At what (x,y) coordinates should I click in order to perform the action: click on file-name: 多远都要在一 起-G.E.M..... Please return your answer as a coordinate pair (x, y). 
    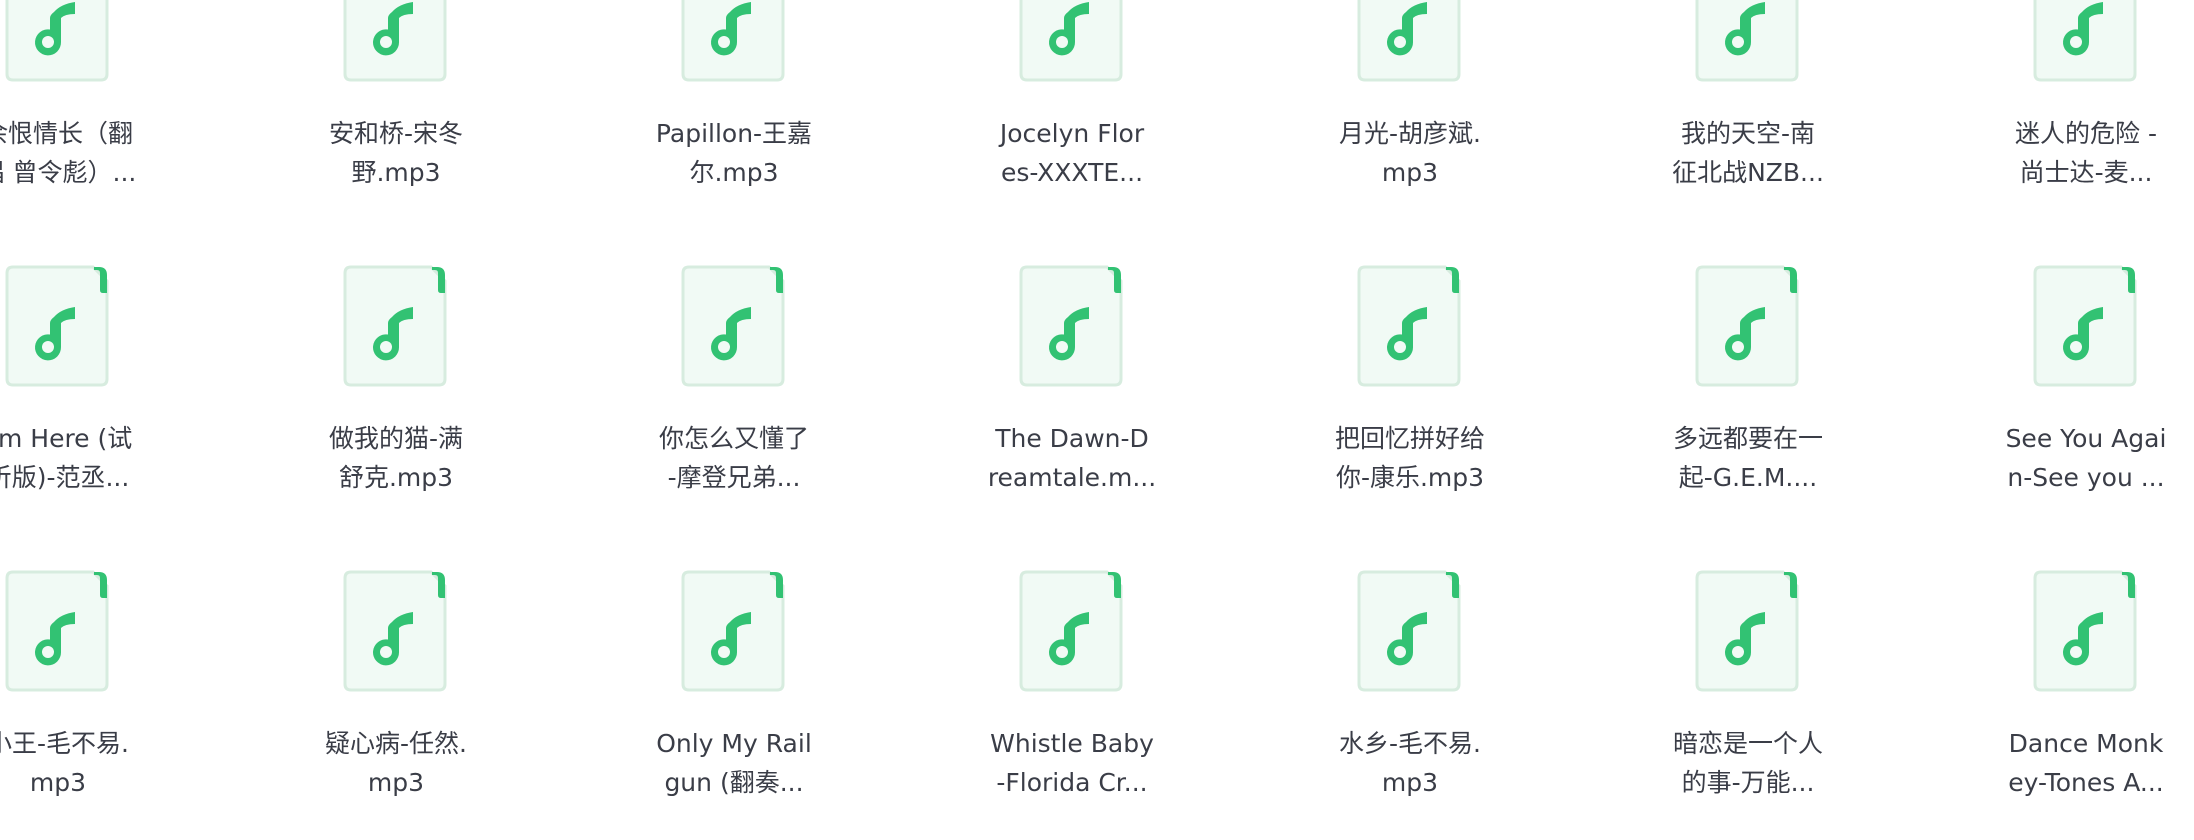
    Looking at the image, I should click on (1748, 458).